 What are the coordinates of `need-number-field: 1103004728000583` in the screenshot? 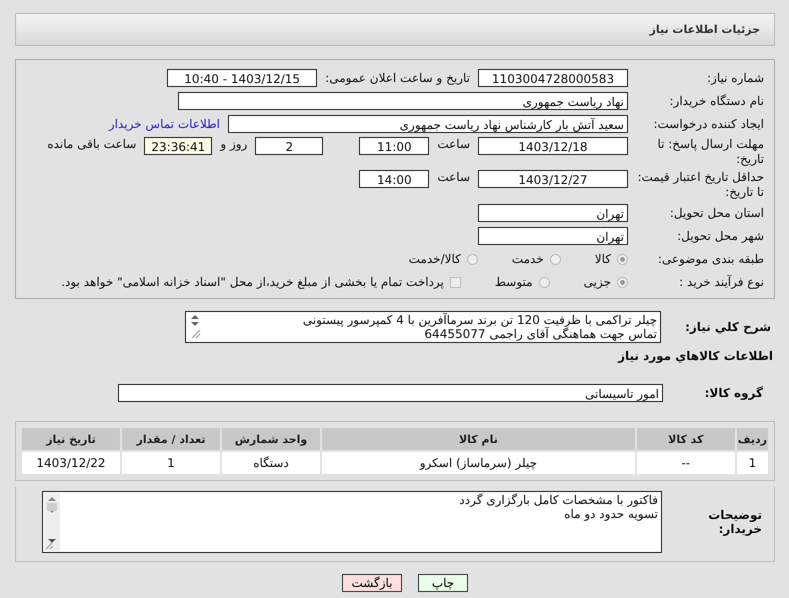 It's located at (553, 78).